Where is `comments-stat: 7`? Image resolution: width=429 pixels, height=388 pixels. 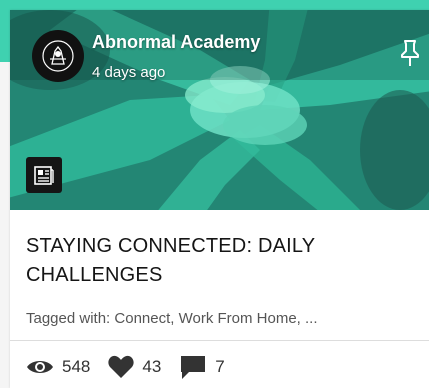
comments-stat: 7 is located at coordinates (202, 367).